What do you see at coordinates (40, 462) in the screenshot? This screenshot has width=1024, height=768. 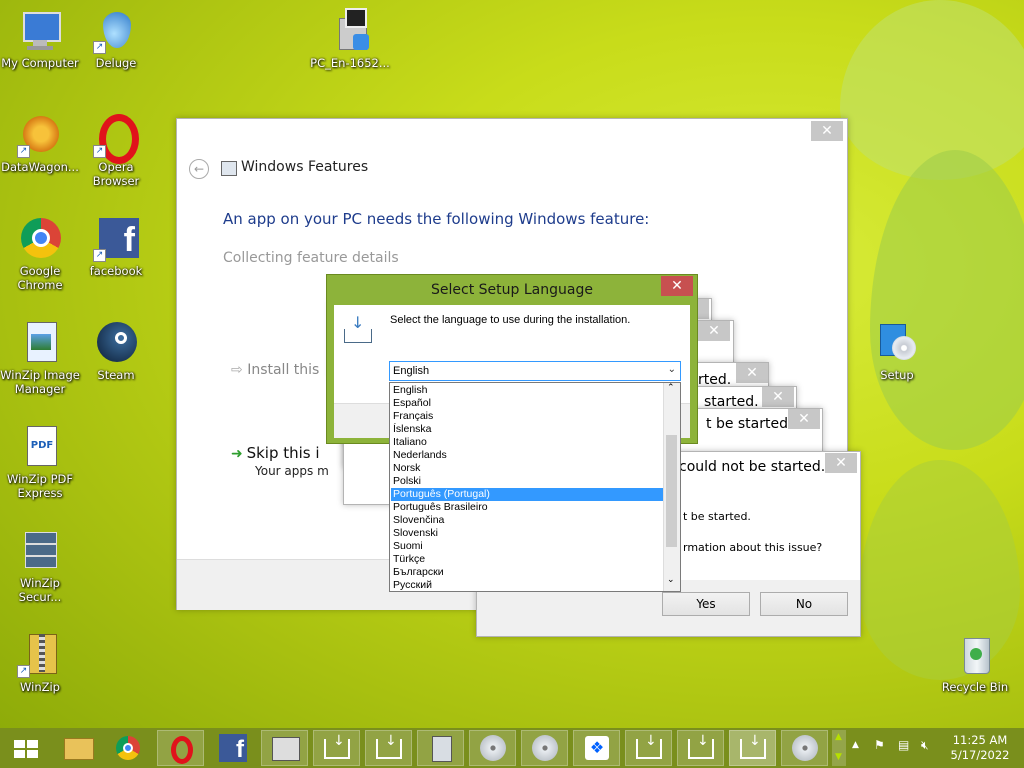 I see `desktop-icon-winzip-pdf: PDF WinZip PDF Express` at bounding box center [40, 462].